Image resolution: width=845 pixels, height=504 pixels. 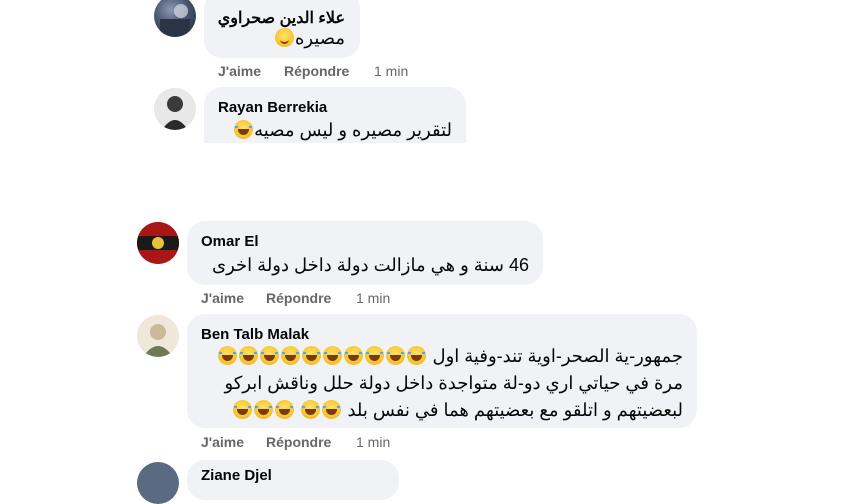 I want to click on comment-author: Rayan Berrekia, so click(x=272, y=107).